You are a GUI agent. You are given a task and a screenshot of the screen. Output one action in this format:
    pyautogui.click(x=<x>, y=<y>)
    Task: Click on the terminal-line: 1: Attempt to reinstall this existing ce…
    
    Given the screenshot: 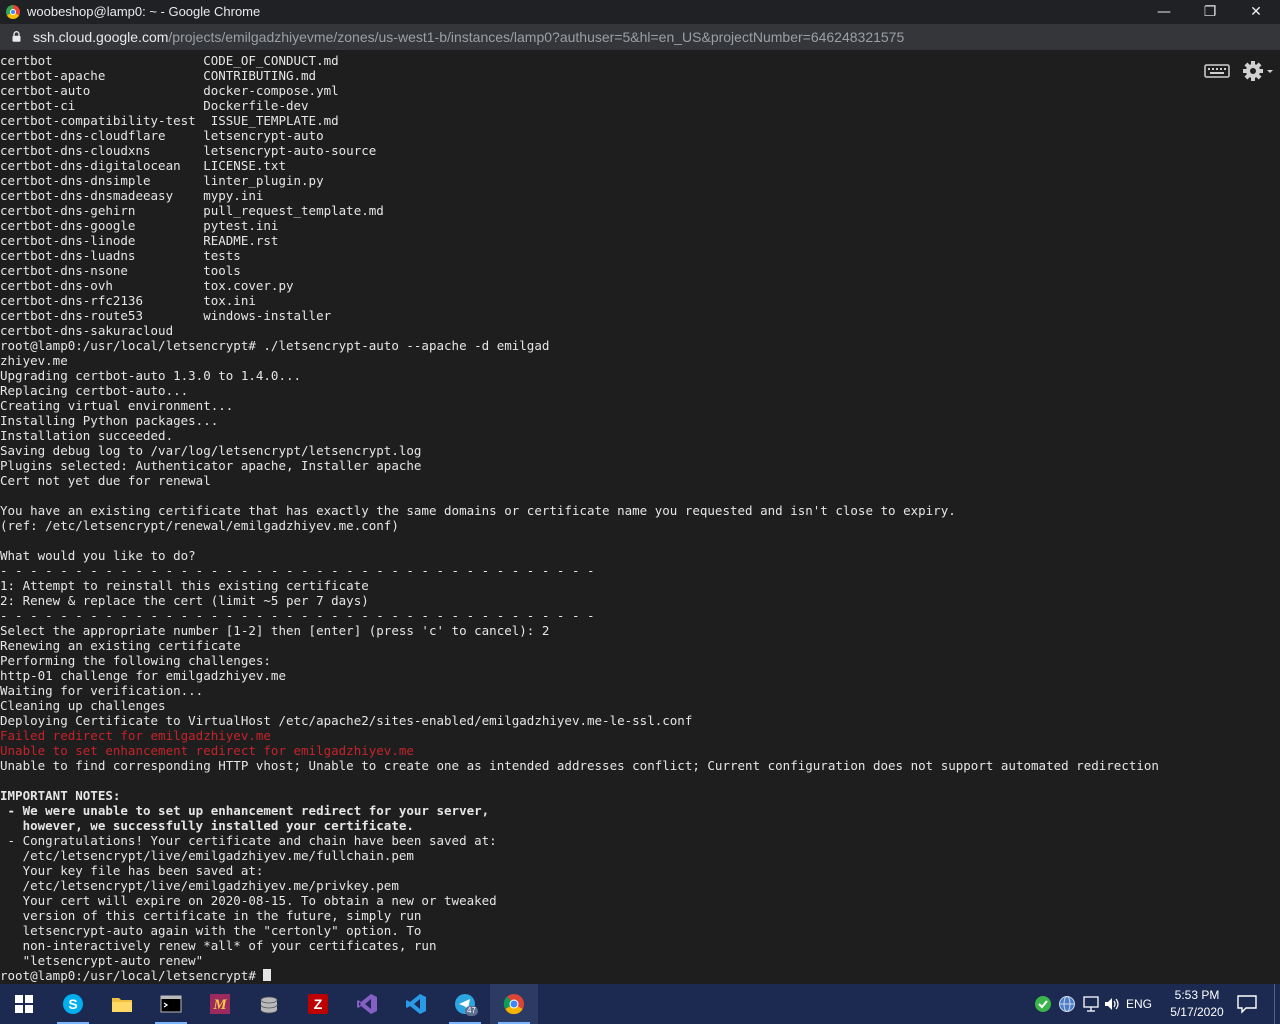 What is the action you would take?
    pyautogui.click(x=184, y=585)
    